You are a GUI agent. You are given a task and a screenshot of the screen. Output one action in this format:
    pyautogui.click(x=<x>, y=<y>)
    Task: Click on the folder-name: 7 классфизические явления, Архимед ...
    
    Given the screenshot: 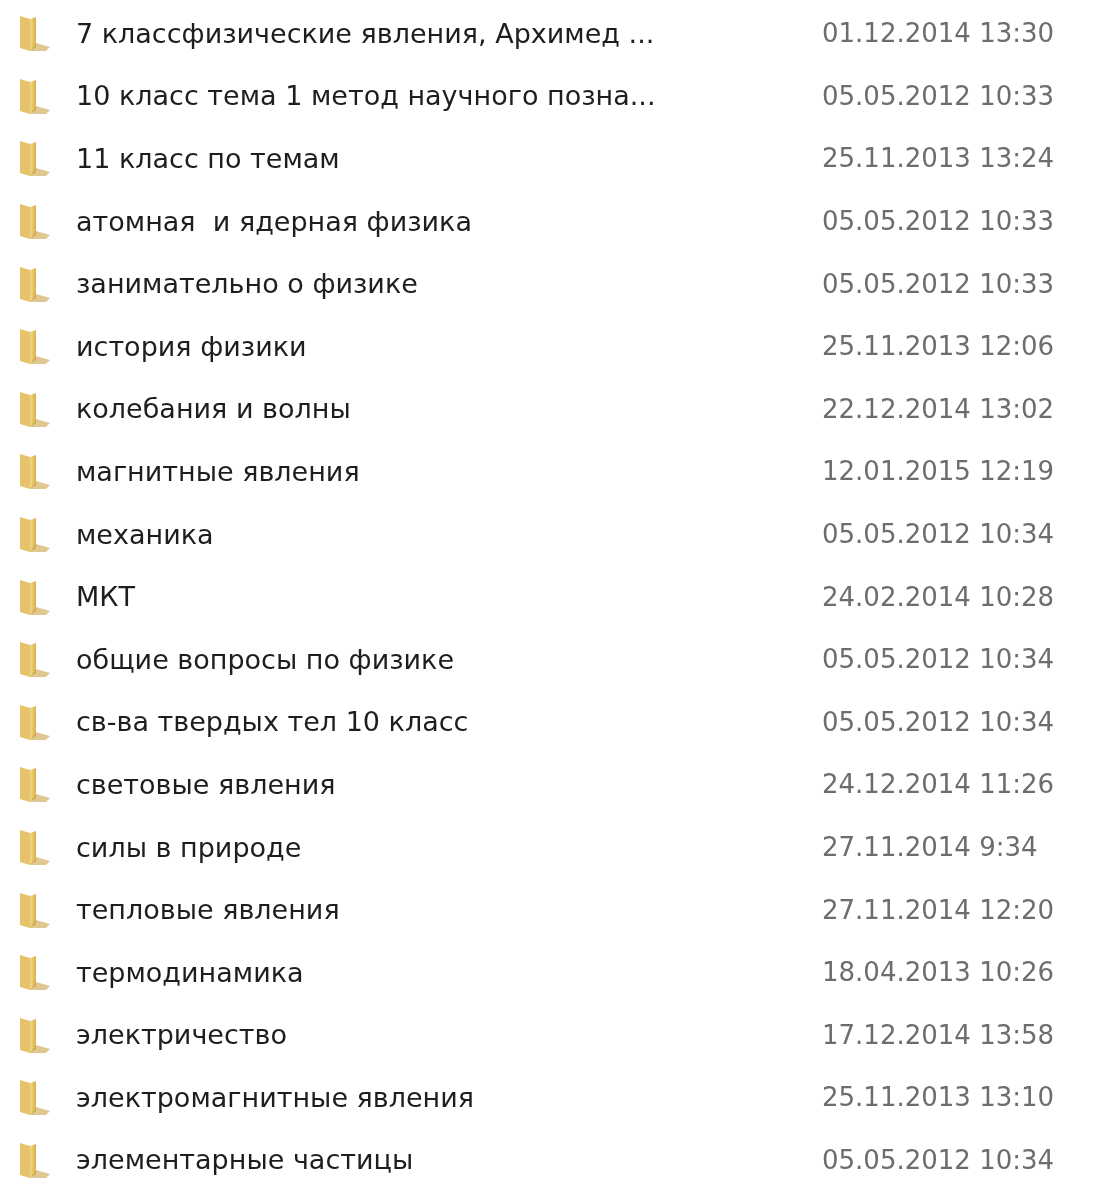 What is the action you would take?
    pyautogui.click(x=446, y=33)
    